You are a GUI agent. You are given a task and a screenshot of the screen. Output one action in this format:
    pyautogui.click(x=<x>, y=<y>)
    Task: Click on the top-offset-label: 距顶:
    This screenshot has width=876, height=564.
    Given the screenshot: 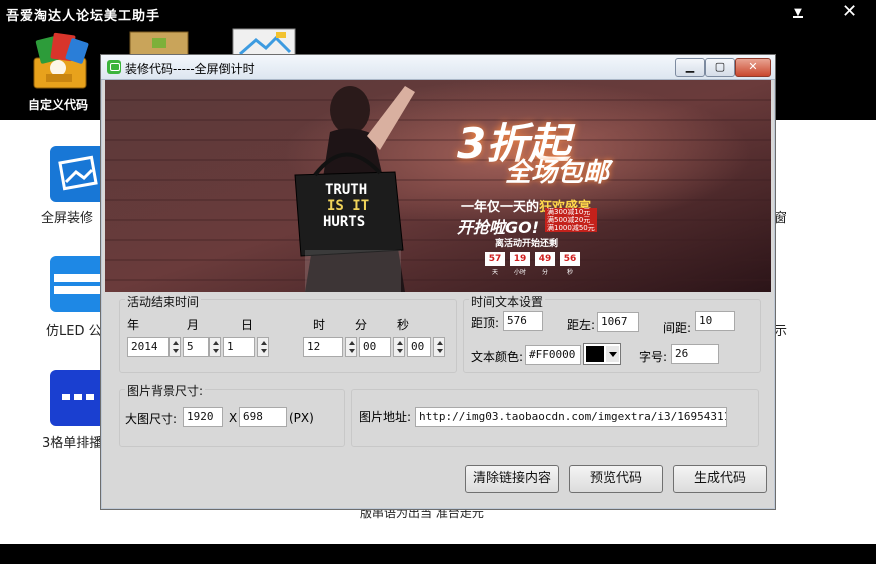 What is the action you would take?
    pyautogui.click(x=485, y=323)
    